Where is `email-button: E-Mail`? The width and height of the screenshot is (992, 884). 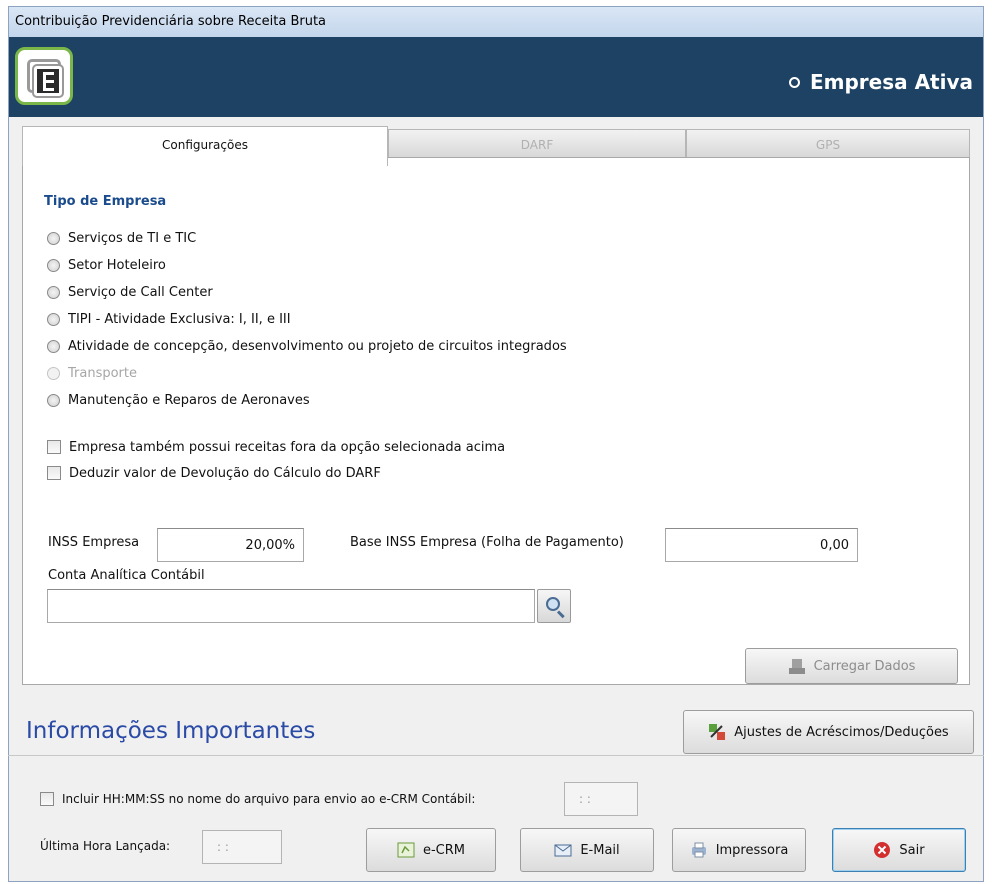 email-button: E-Mail is located at coordinates (587, 850).